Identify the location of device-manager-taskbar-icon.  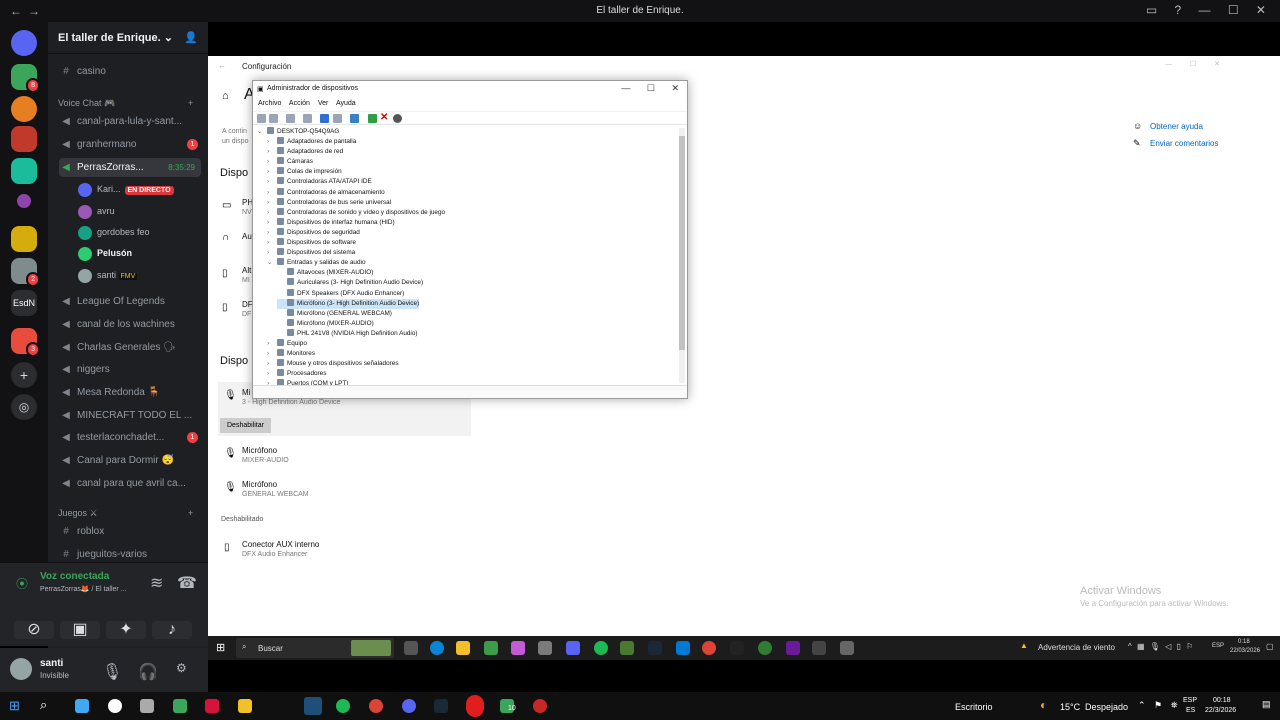
(847, 648).